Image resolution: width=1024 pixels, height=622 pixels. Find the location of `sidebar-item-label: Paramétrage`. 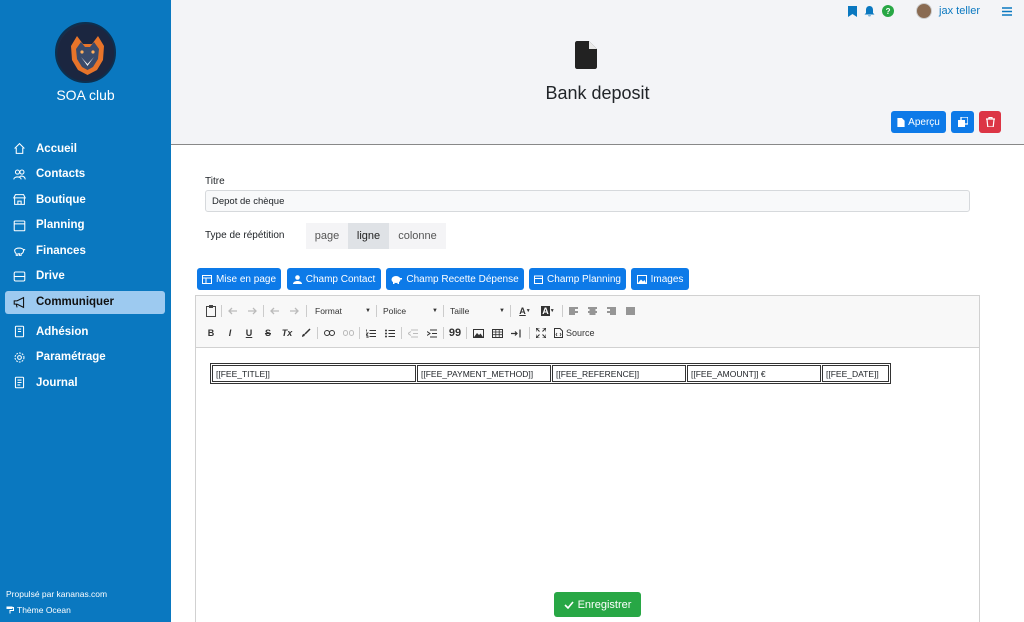

sidebar-item-label: Paramétrage is located at coordinates (71, 357).